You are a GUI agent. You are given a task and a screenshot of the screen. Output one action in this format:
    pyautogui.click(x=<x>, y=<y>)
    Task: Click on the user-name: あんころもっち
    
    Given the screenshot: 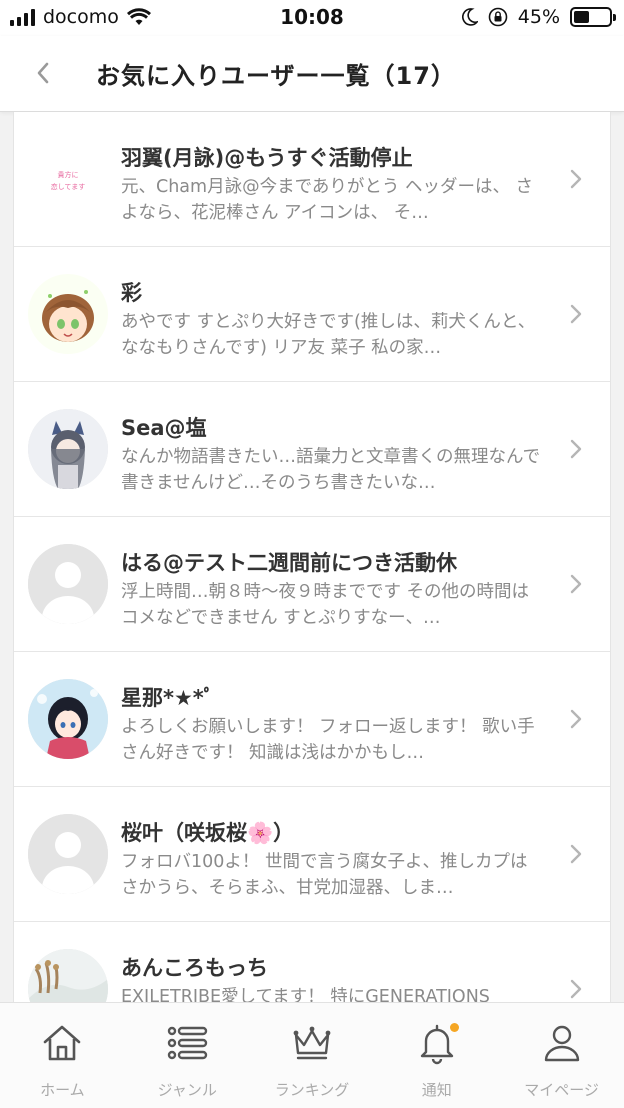 What is the action you would take?
    pyautogui.click(x=194, y=968)
    